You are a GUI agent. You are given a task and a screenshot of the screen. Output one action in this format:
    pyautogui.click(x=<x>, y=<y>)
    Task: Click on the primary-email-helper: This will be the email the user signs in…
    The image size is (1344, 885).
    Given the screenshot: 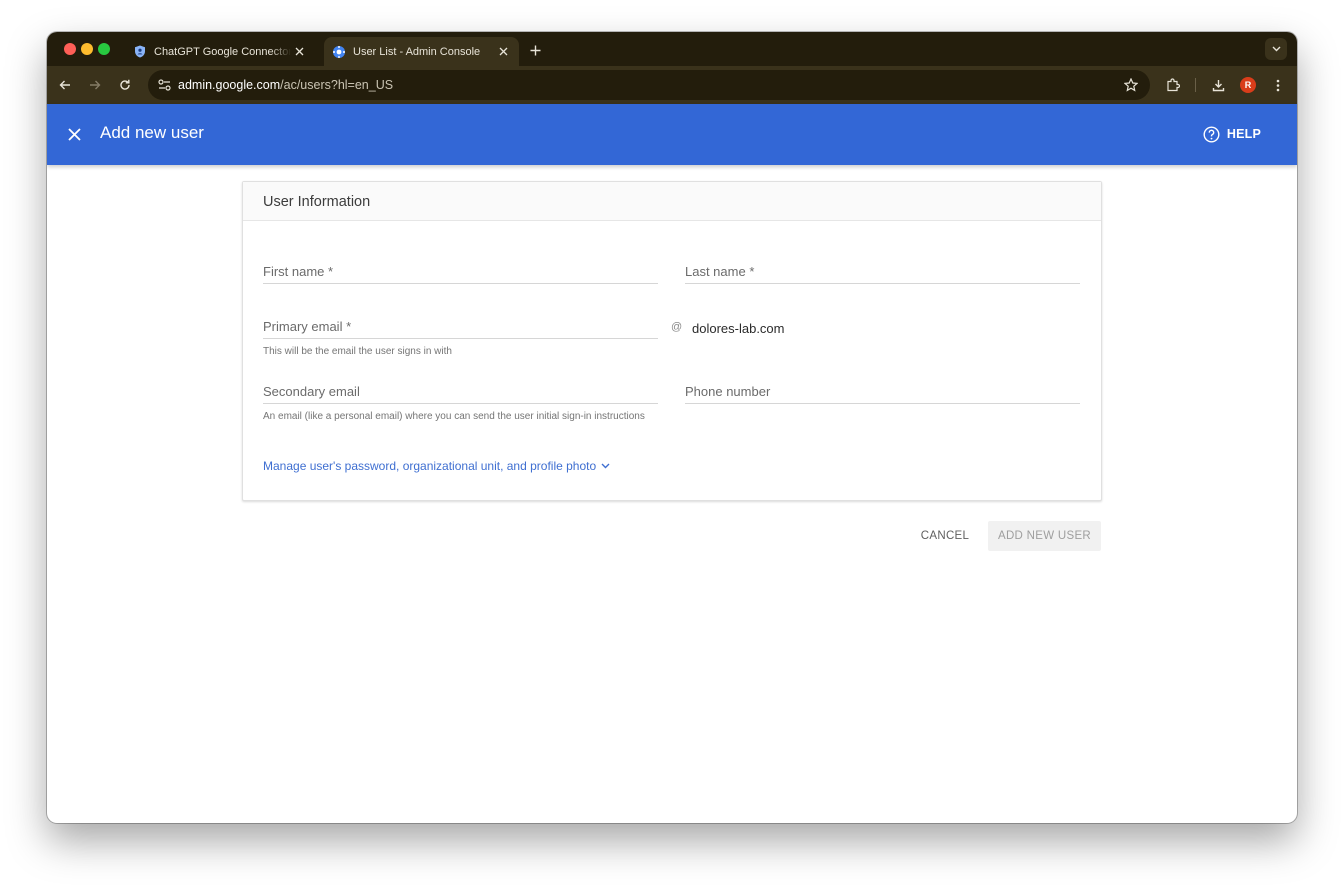 What is the action you would take?
    pyautogui.click(x=357, y=351)
    